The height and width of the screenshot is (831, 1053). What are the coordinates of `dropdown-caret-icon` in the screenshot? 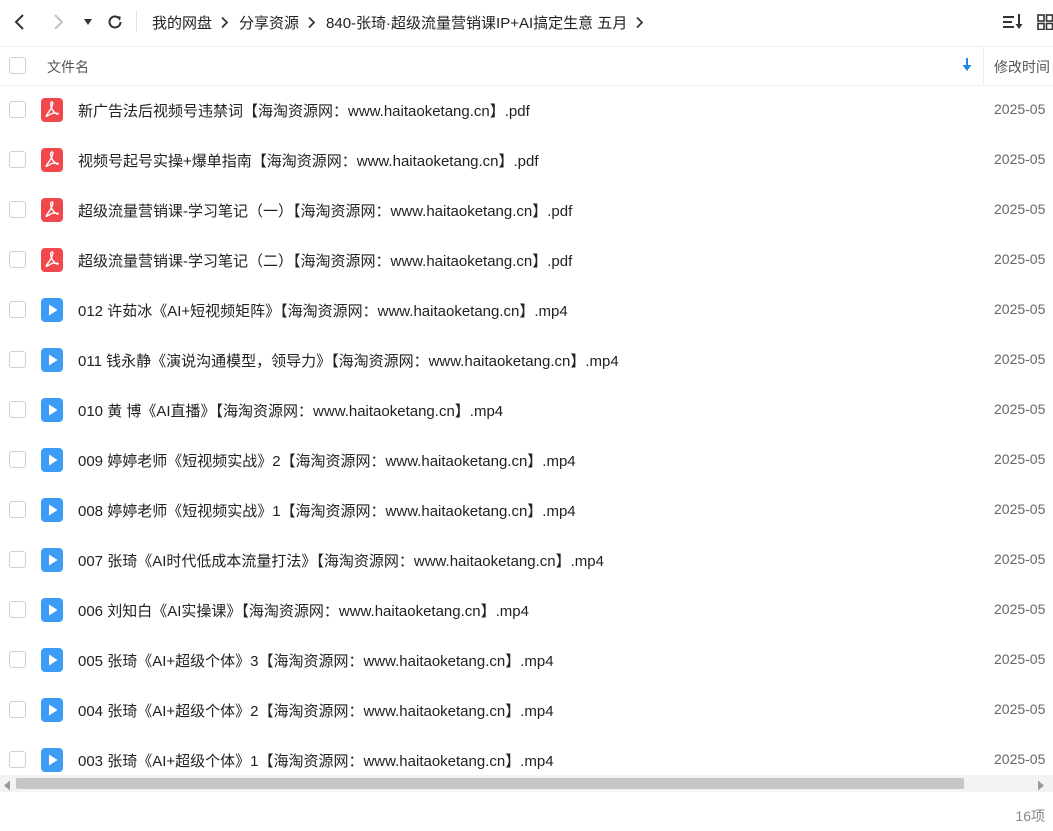 It's located at (88, 22).